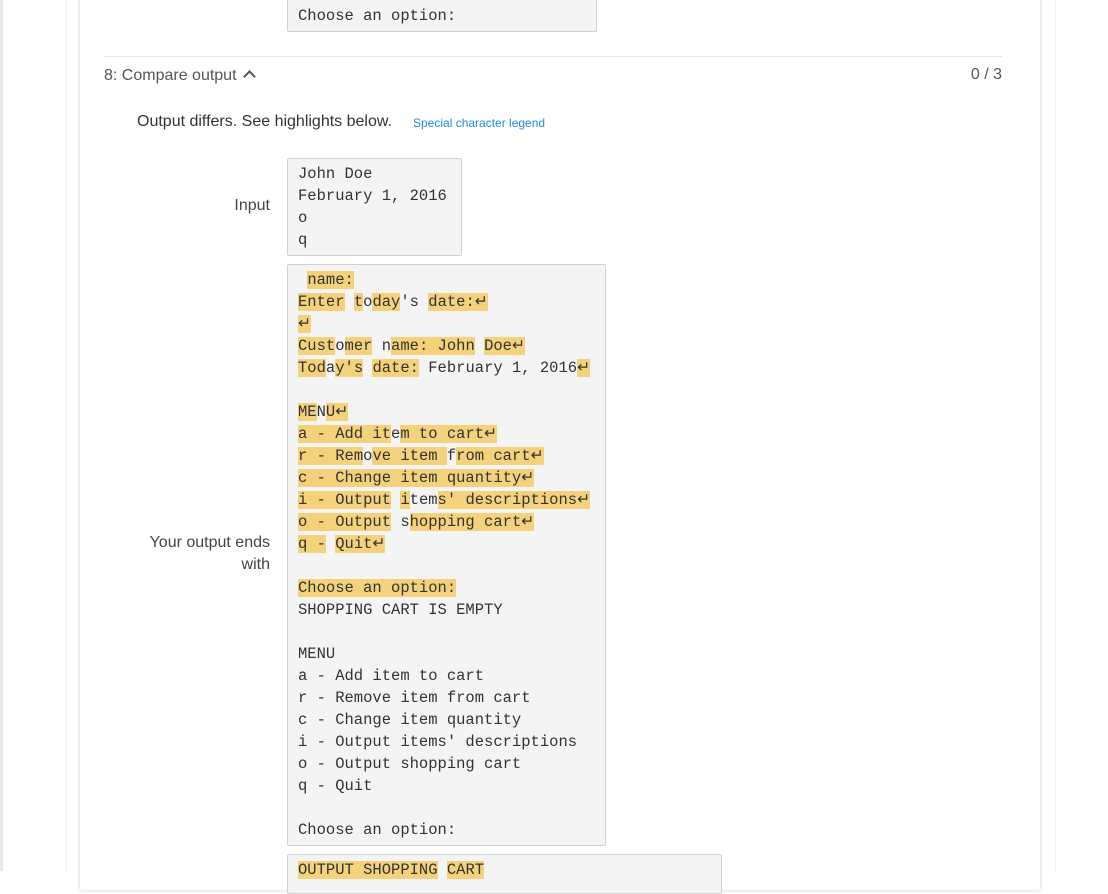  Describe the element at coordinates (395, 368) in the screenshot. I see `diff-highlight: date:` at that location.